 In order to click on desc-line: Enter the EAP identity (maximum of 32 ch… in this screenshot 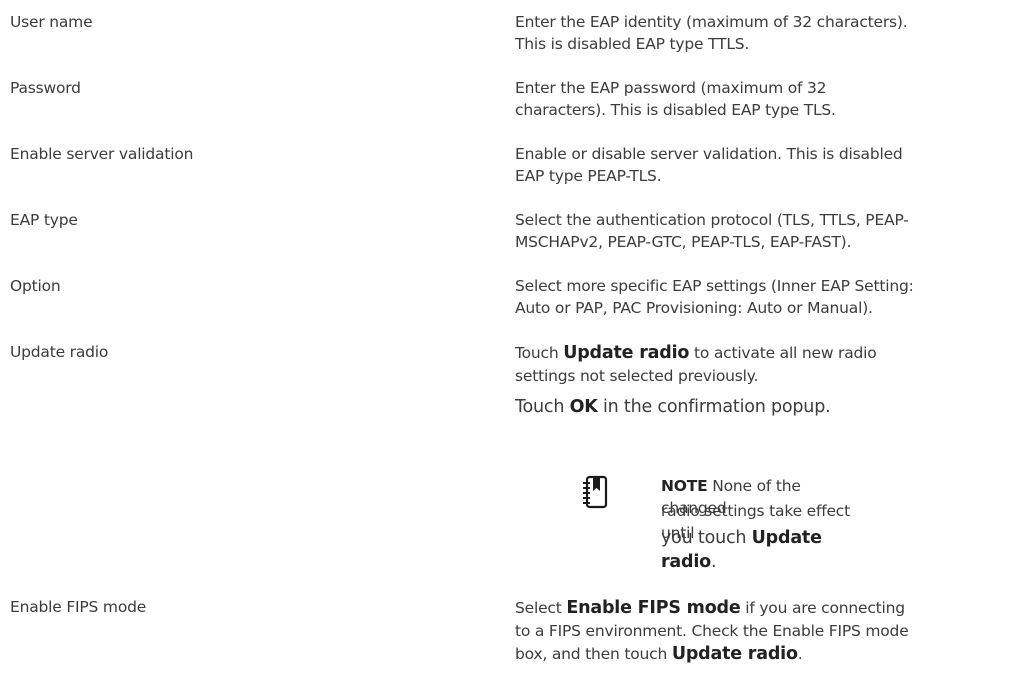, I will do `click(711, 22)`.